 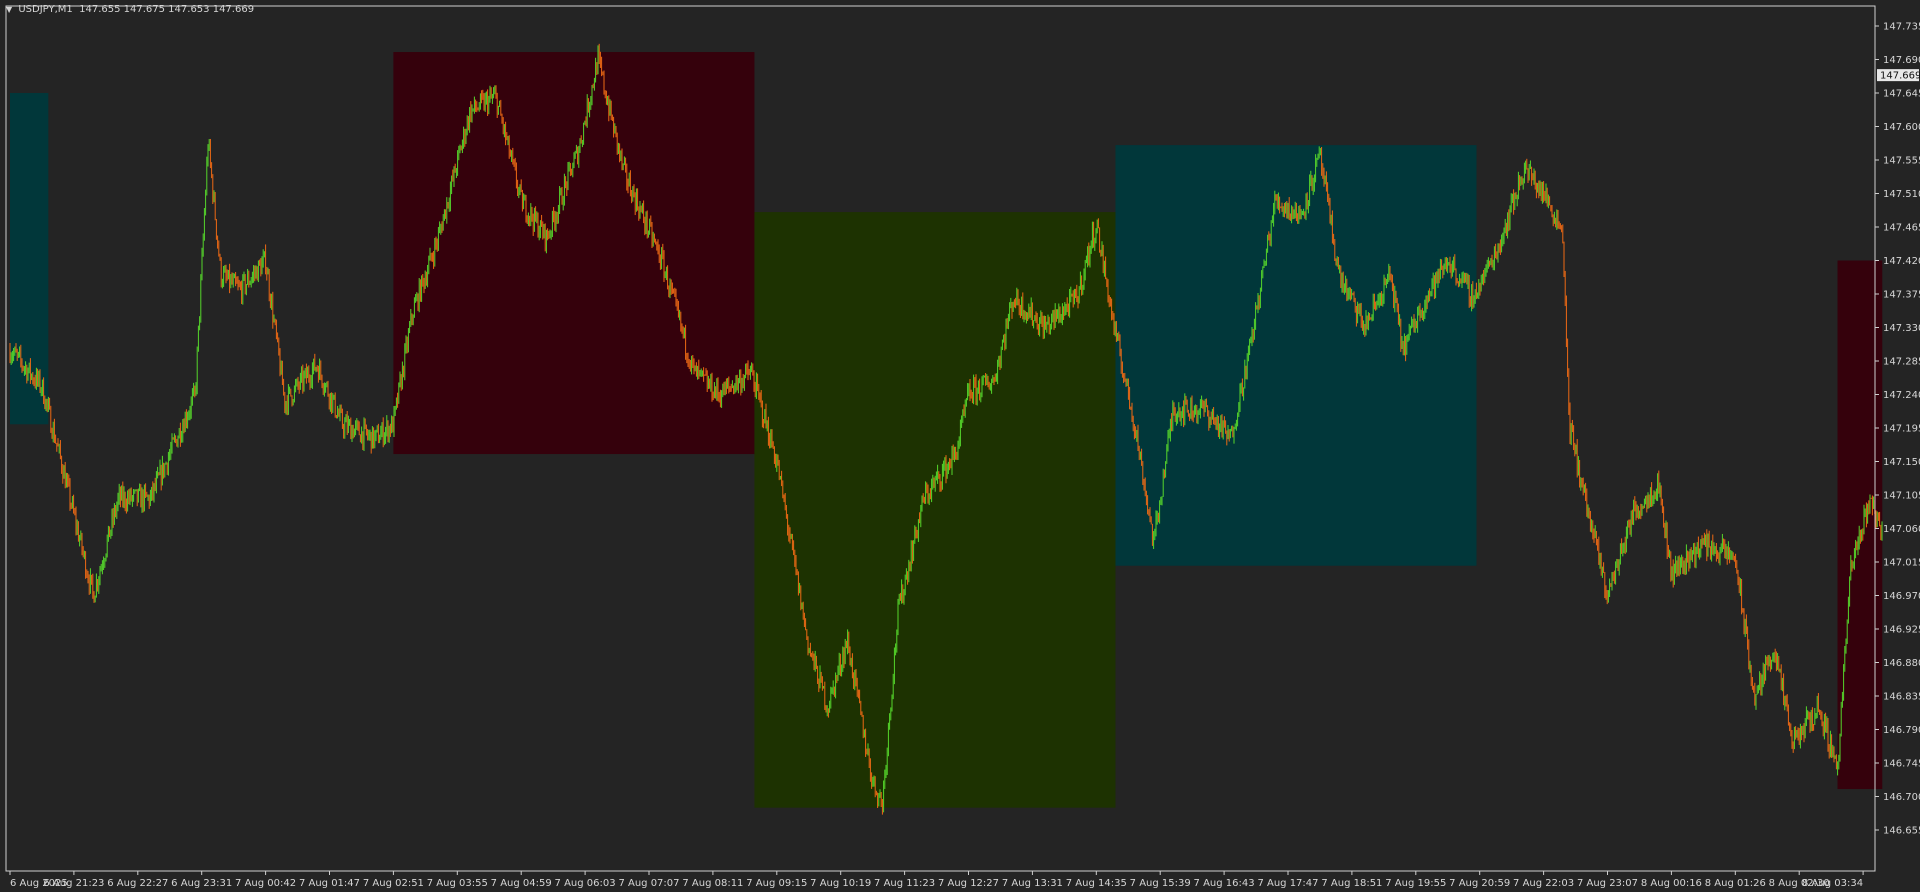 What do you see at coordinates (201, 883) in the screenshot?
I see `time-tick-label: 6 Aug 23:31` at bounding box center [201, 883].